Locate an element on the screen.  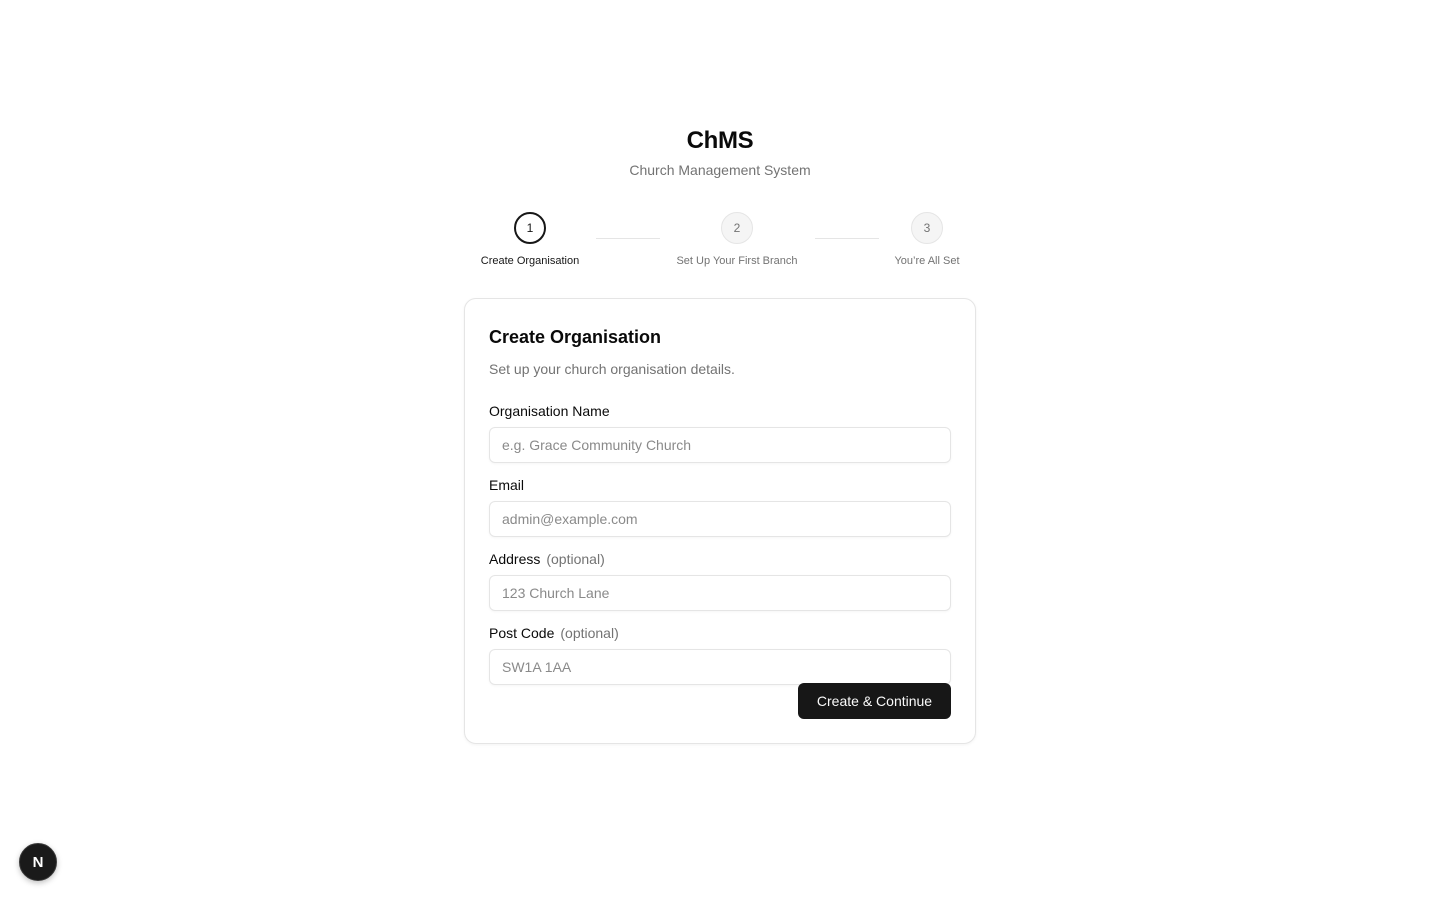
address-label-text: Address is located at coordinates (515, 559).